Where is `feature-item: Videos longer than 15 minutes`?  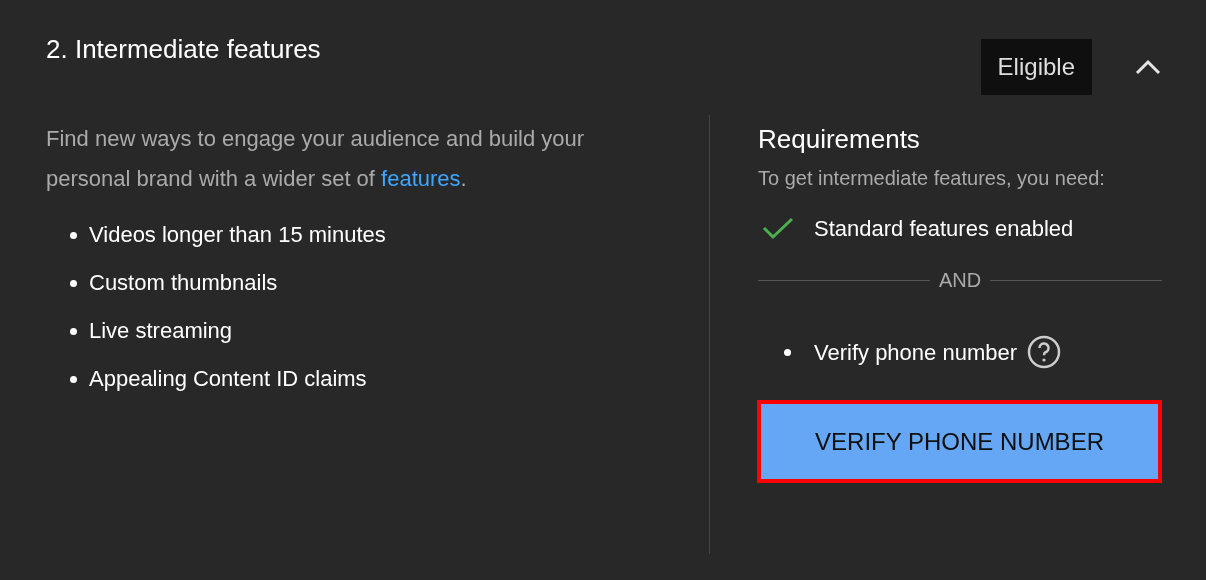
feature-item: Videos longer than 15 minutes is located at coordinates (237, 235).